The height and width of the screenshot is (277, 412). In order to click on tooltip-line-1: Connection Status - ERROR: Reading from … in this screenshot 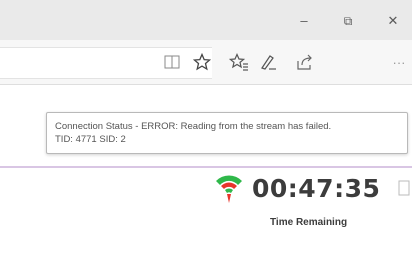, I will do `click(193, 126)`.